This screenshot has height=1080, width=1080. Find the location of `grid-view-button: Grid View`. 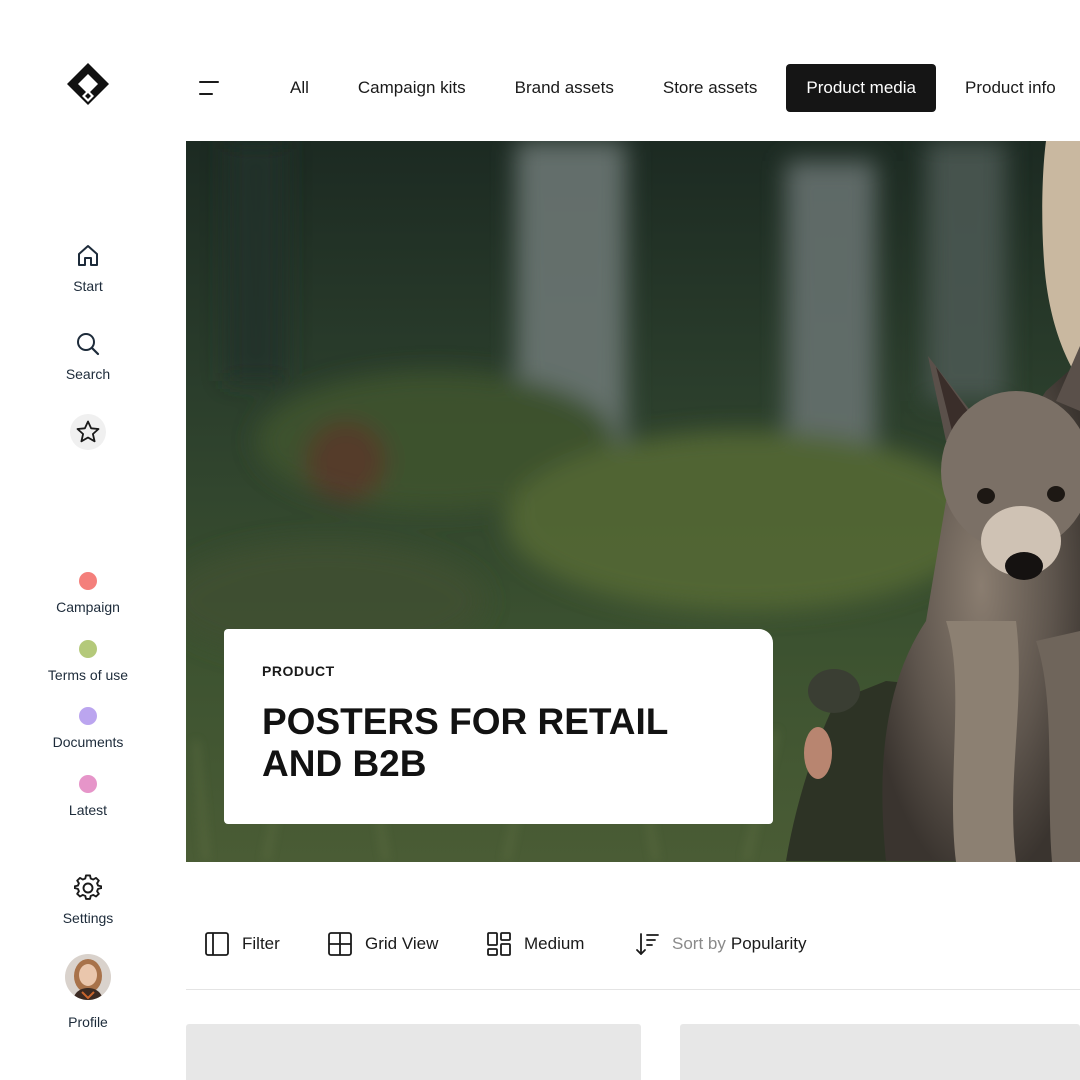

grid-view-button: Grid View is located at coordinates (382, 944).